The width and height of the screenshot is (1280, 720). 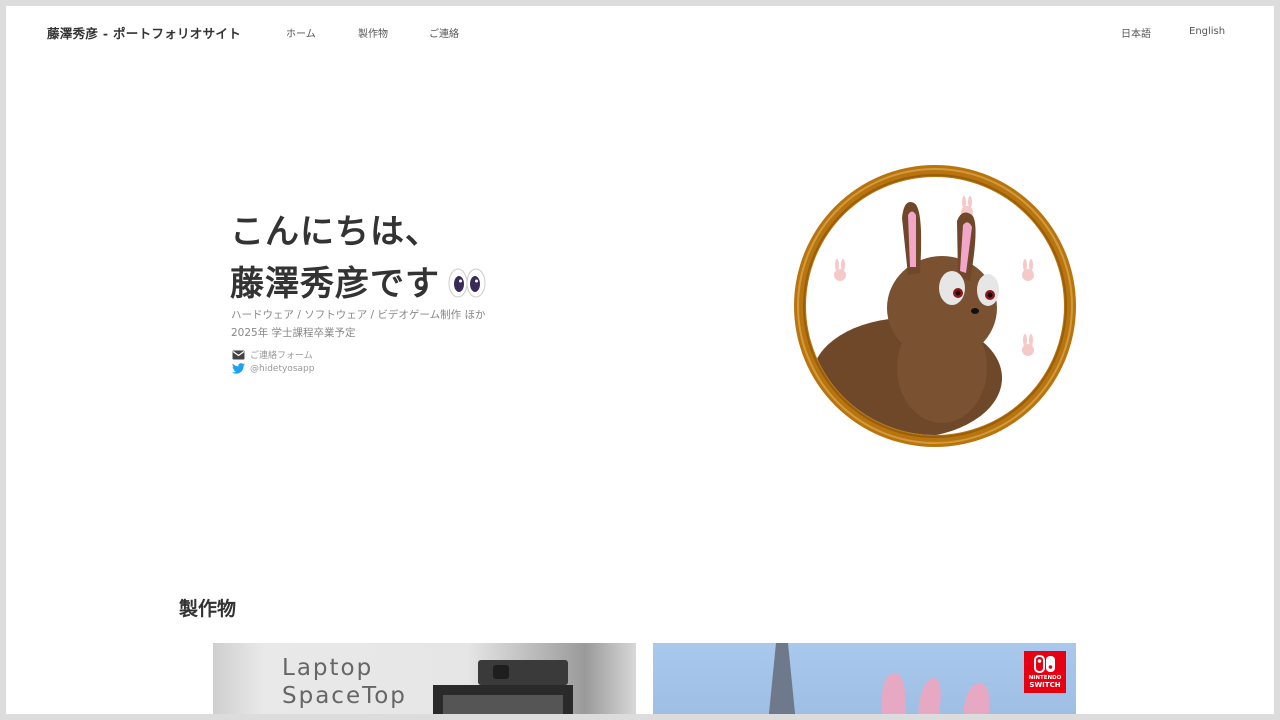 What do you see at coordinates (935, 693) in the screenshot?
I see `bunny-ears-image` at bounding box center [935, 693].